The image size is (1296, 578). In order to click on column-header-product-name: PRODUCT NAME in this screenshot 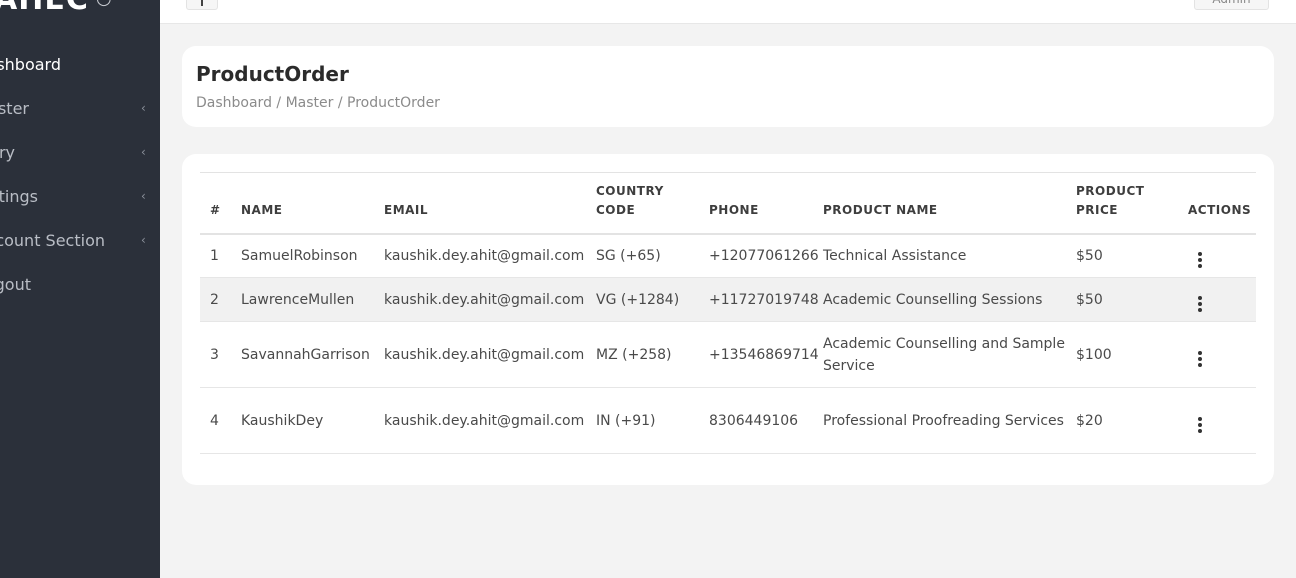, I will do `click(880, 209)`.